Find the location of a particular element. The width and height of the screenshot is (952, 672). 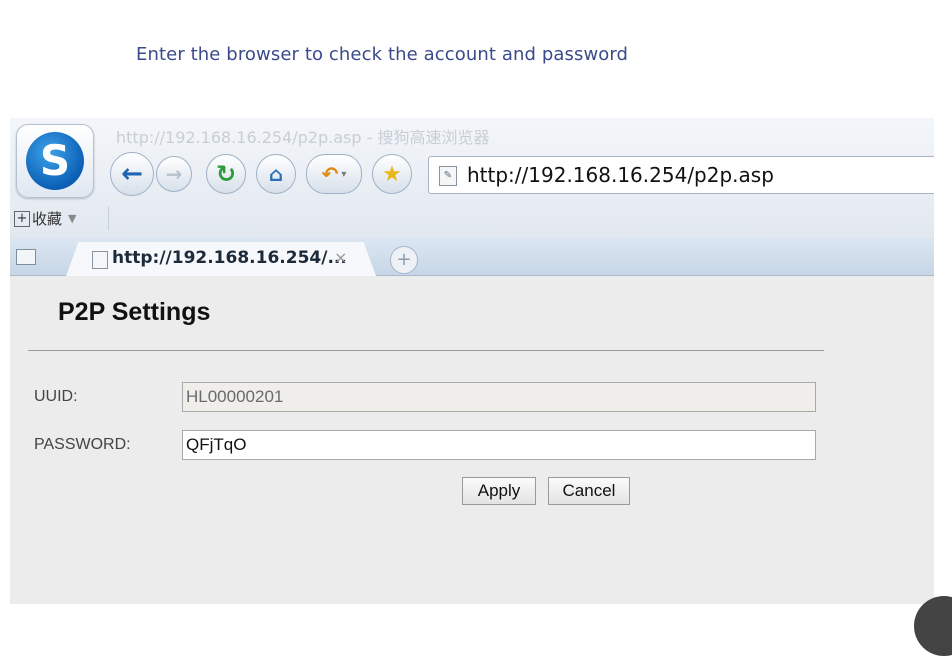

sogou-logo-icon: S is located at coordinates (55, 161).